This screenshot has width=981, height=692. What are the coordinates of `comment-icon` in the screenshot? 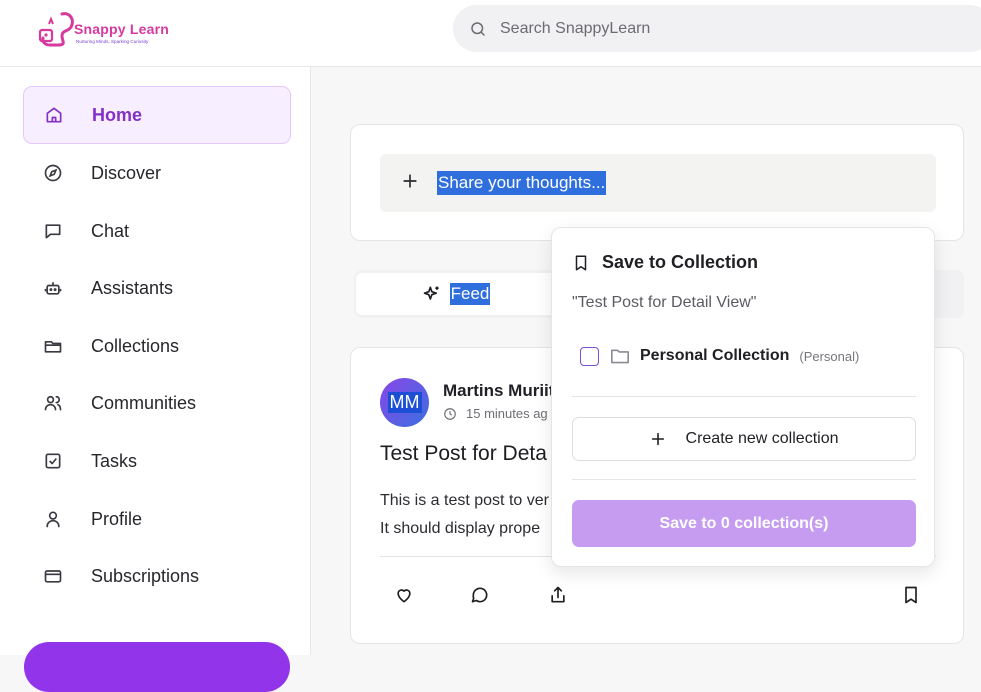 It's located at (479, 595).